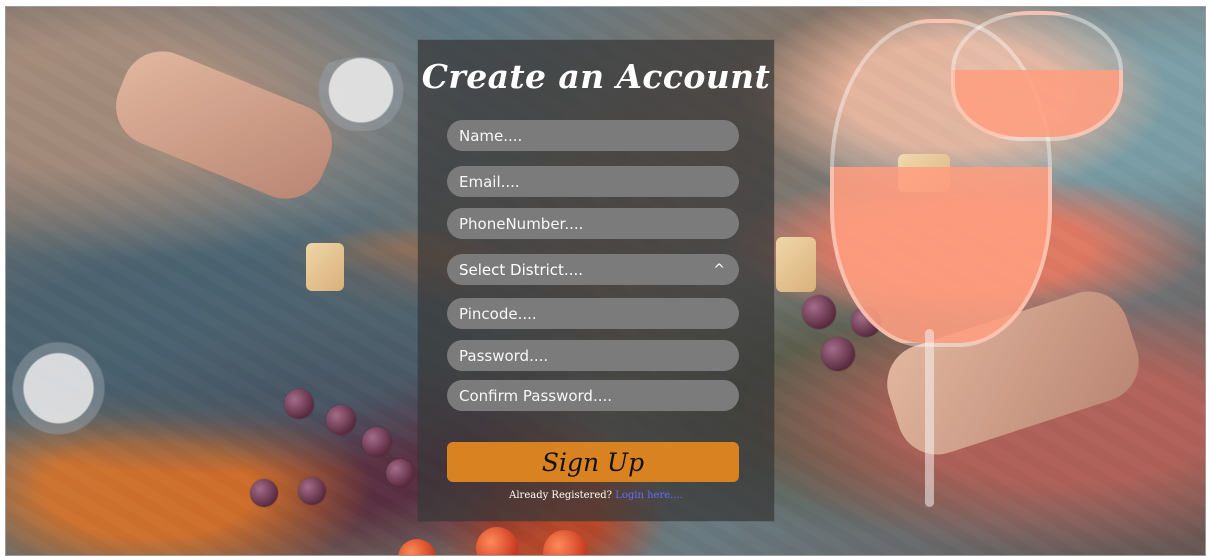 This screenshot has width=1207, height=556. I want to click on confirm-password-field, so click(593, 395).